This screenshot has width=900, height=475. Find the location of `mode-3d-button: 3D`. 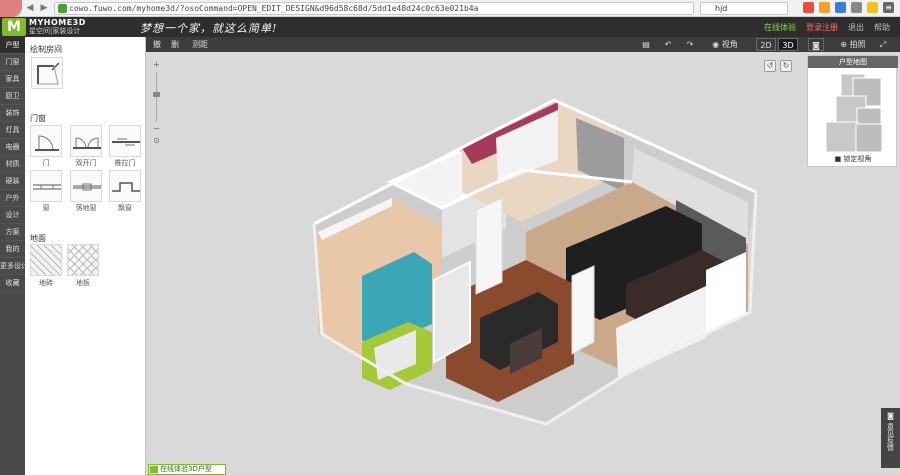

mode-3d-button: 3D is located at coordinates (788, 44).